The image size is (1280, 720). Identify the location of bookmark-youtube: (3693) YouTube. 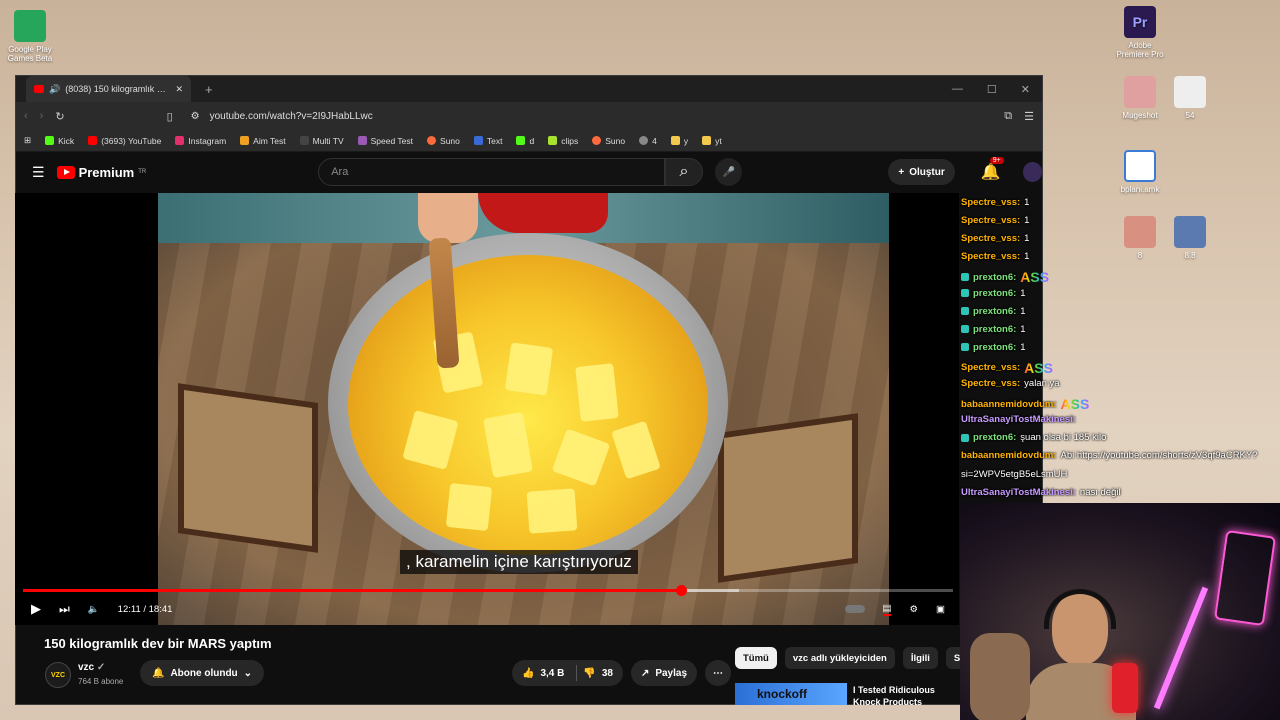
(124, 141).